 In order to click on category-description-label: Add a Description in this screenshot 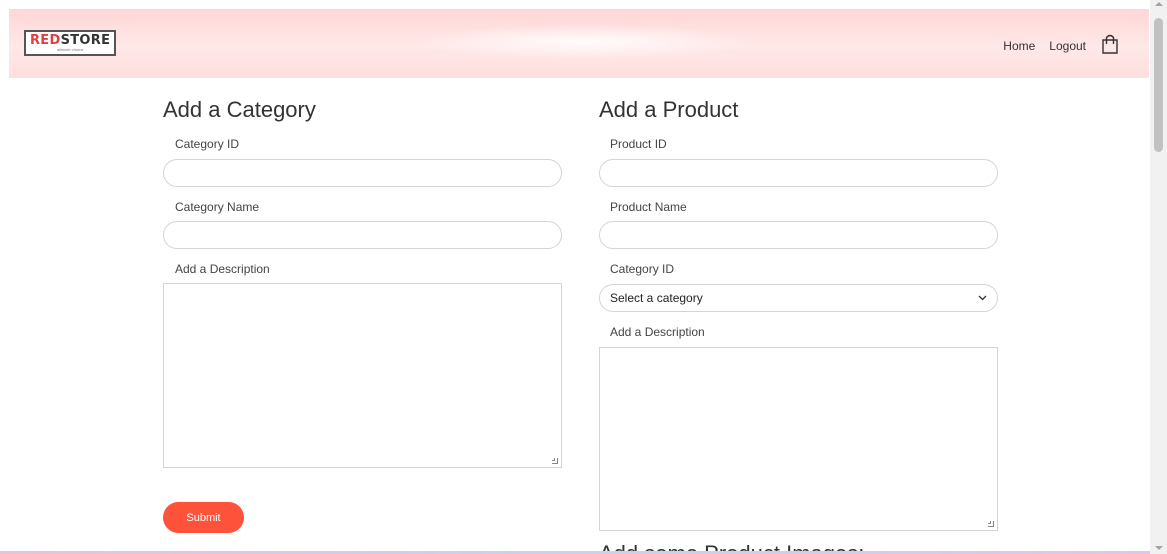, I will do `click(222, 269)`.